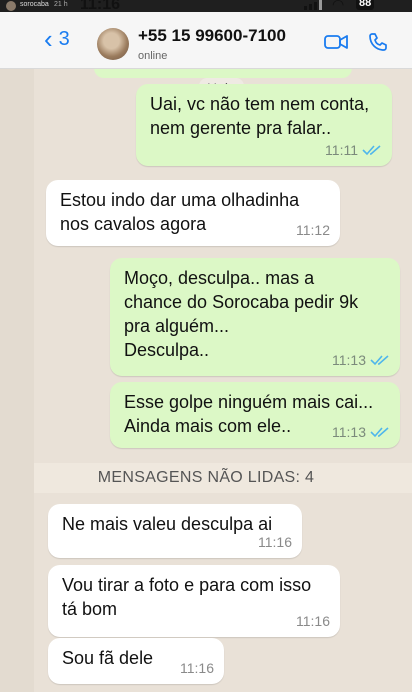 The height and width of the screenshot is (692, 412). I want to click on message-bubble-in: Ne mais valeu desculpa ai 11:16, so click(175, 531).